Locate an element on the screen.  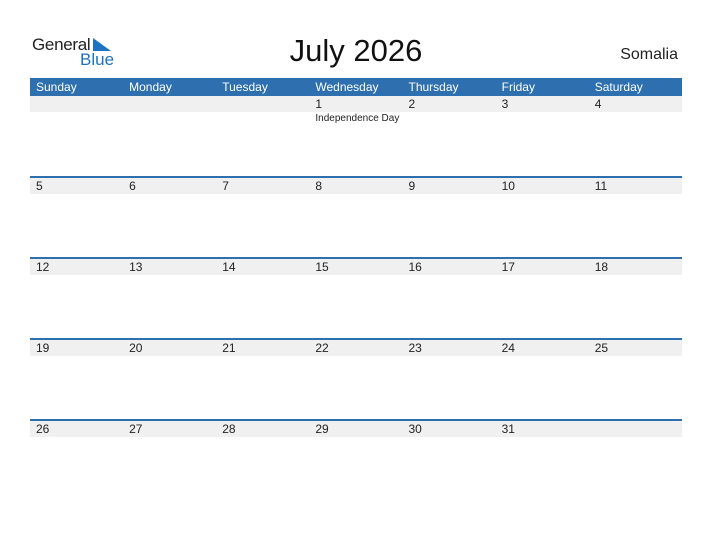
week-row: 19 20 21 22 23 24 25 is located at coordinates (356, 347).